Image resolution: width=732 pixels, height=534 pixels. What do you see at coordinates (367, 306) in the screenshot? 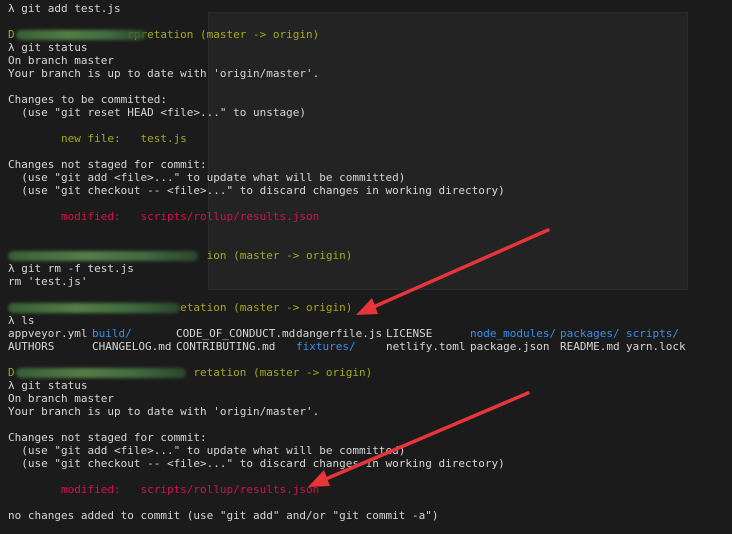
I see `arrow-to-ls-head` at bounding box center [367, 306].